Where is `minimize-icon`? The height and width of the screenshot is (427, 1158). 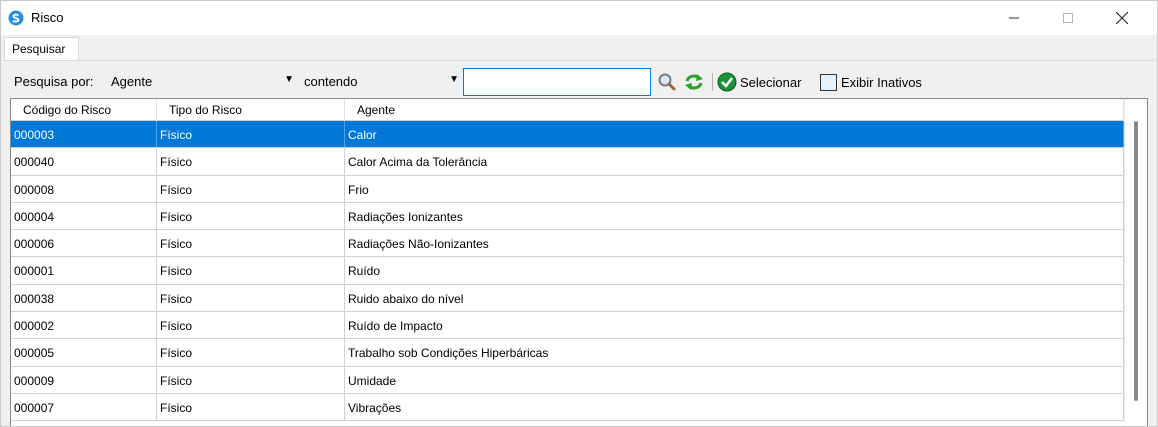 minimize-icon is located at coordinates (1014, 18).